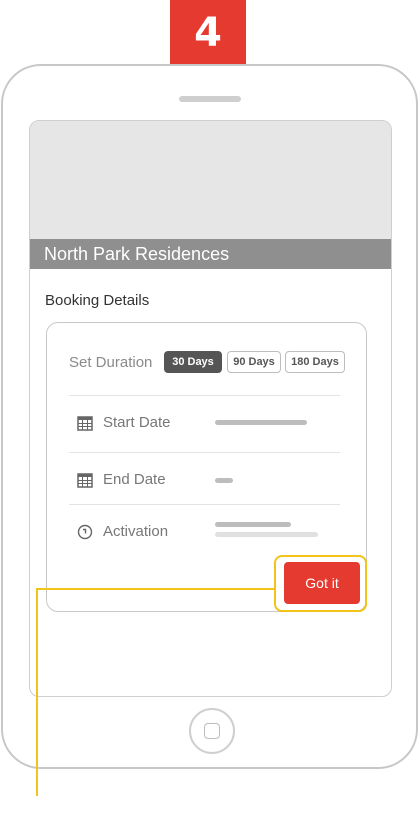 Image resolution: width=420 pixels, height=830 pixels. I want to click on step-number: 4, so click(208, 33).